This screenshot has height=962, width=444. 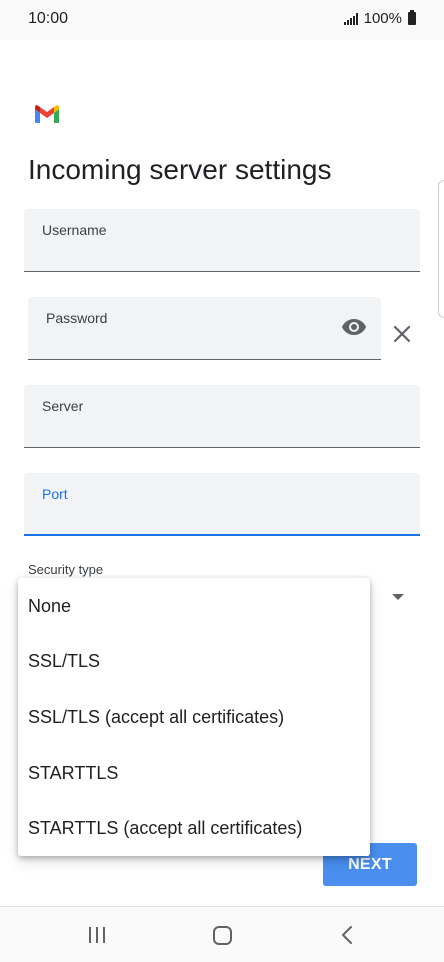 I want to click on dropdown-arrow-icon, so click(x=398, y=597).